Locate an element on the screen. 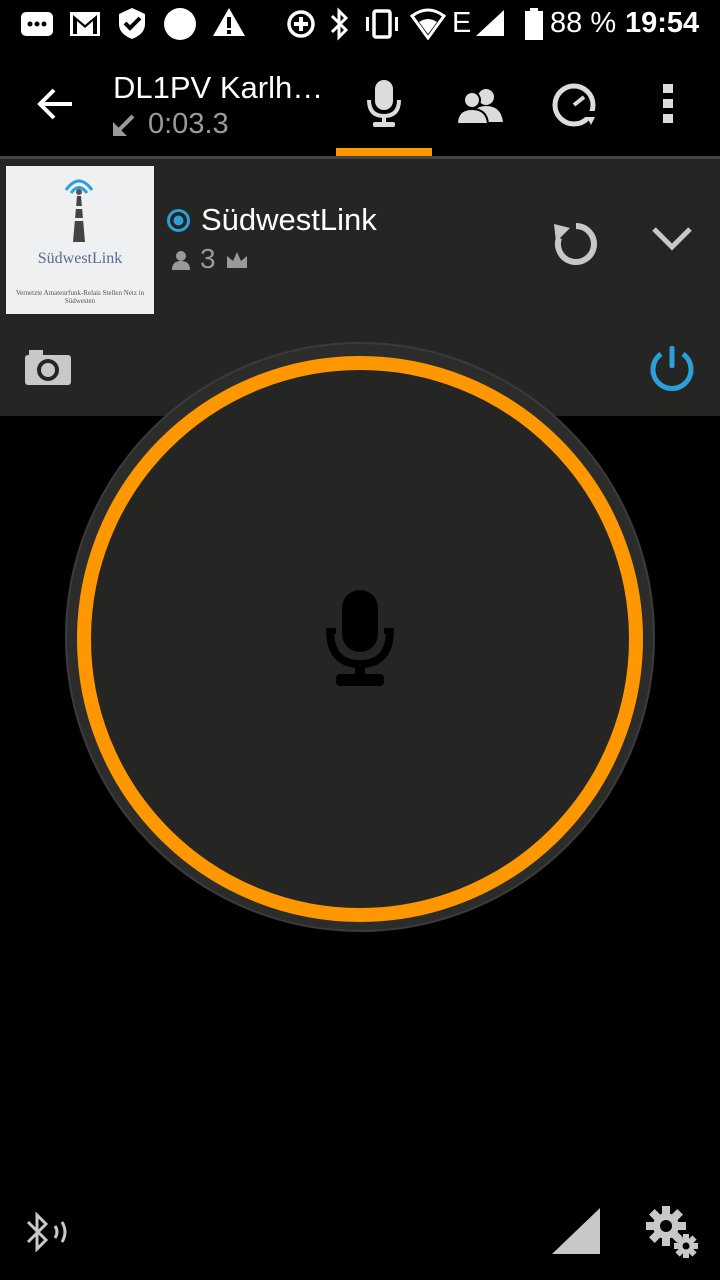 This screenshot has width=720, height=1280. toolbar: DL1PV Karlh… 0:03.3 is located at coordinates (360, 104).